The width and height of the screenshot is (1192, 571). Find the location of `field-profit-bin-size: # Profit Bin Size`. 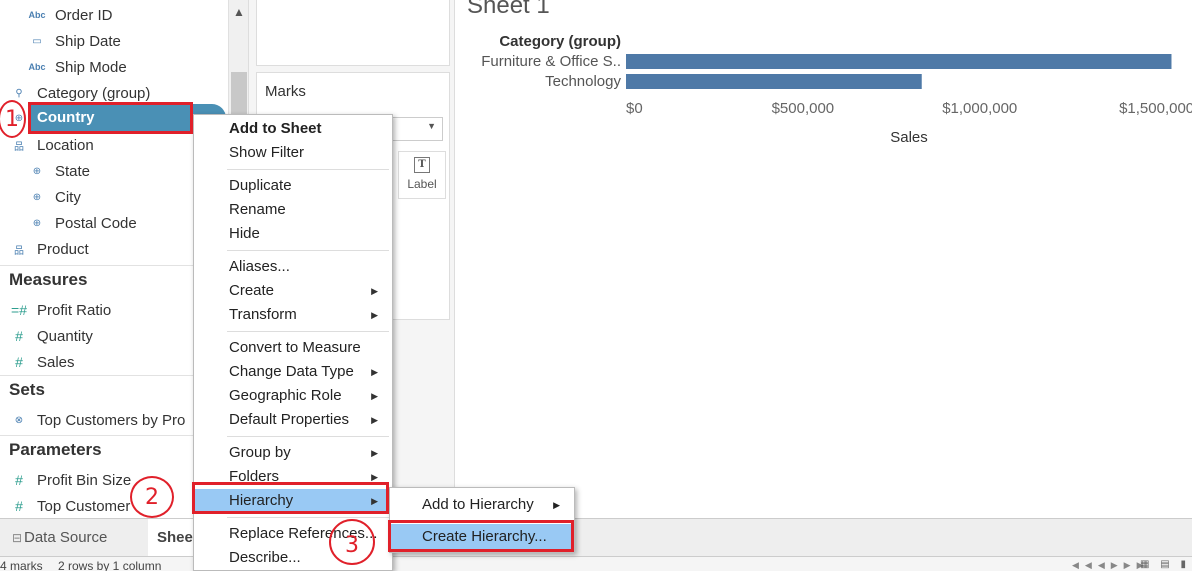

field-profit-bin-size: # Profit Bin Size is located at coordinates (70, 480).